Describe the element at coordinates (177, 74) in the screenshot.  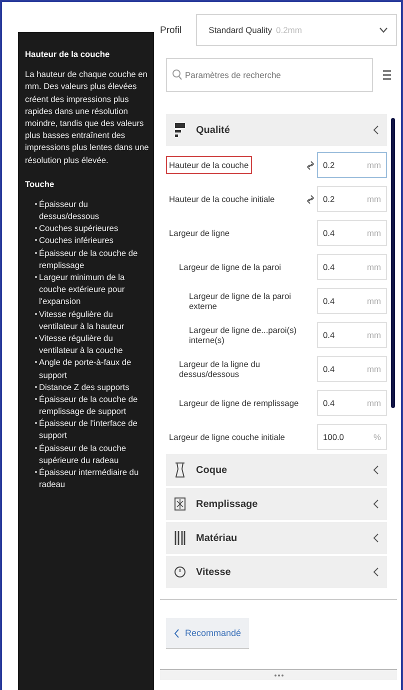
I see `search-icon` at that location.